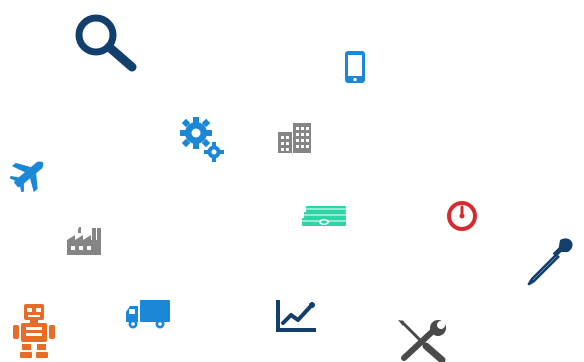  What do you see at coordinates (296, 316) in the screenshot?
I see `line-chart-icon` at bounding box center [296, 316].